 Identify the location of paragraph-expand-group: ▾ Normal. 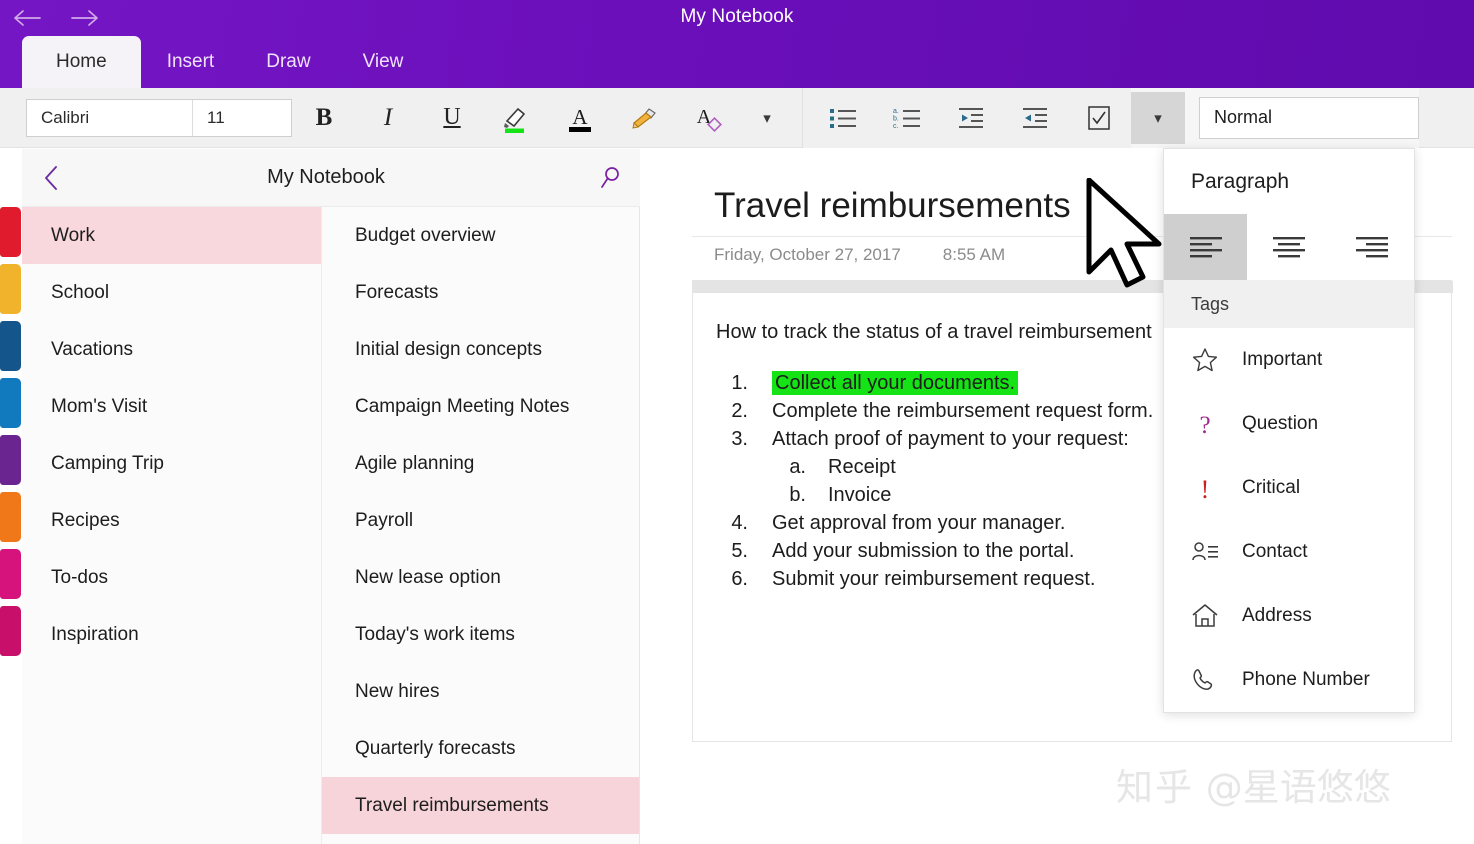
(1275, 117).